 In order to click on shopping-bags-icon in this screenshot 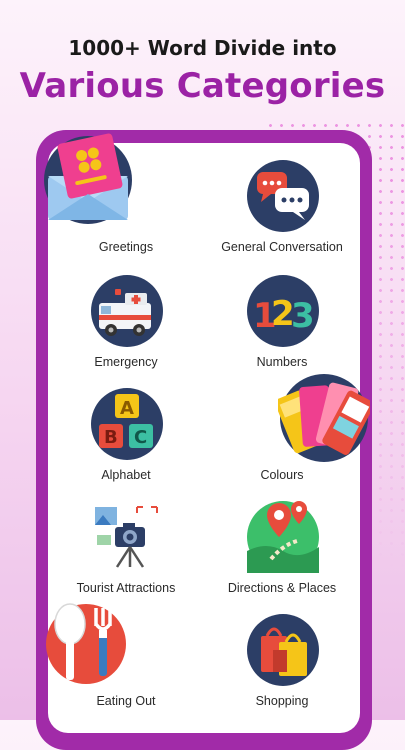, I will do `click(283, 650)`.